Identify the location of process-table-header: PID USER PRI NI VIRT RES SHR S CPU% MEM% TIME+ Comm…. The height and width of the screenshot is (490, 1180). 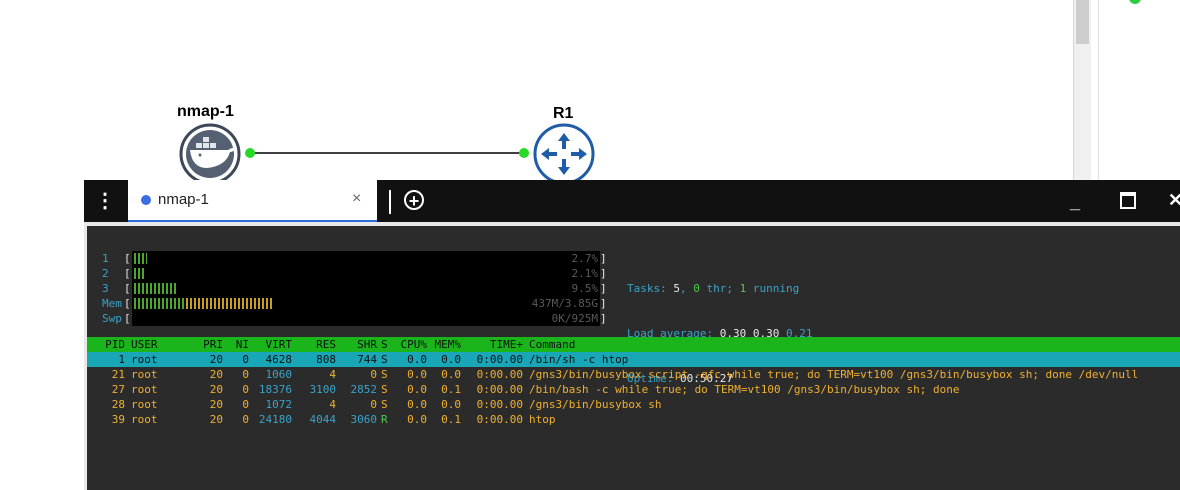
(633, 344).